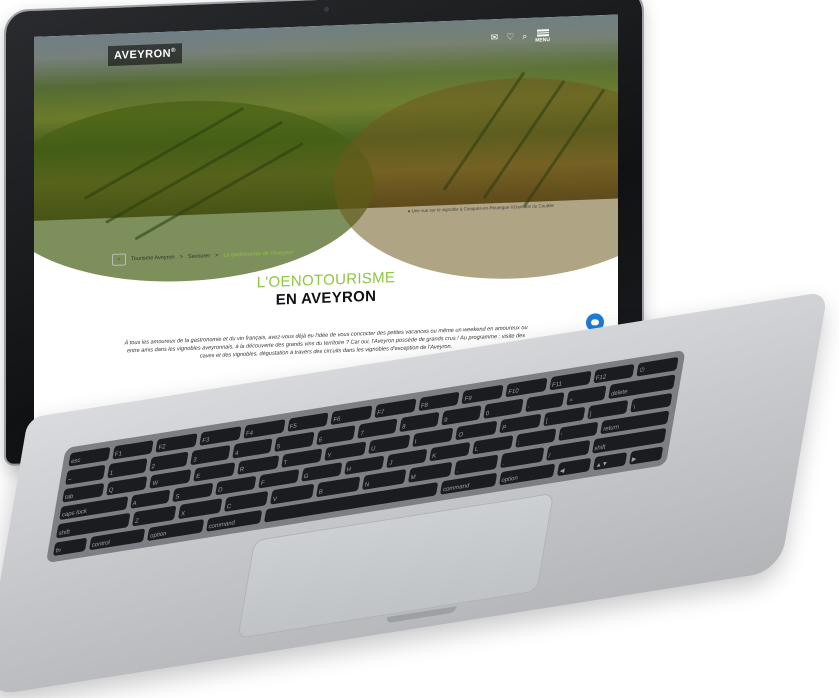 The width and height of the screenshot is (839, 698). Describe the element at coordinates (307, 422) in the screenshot. I see `key: F5` at that location.